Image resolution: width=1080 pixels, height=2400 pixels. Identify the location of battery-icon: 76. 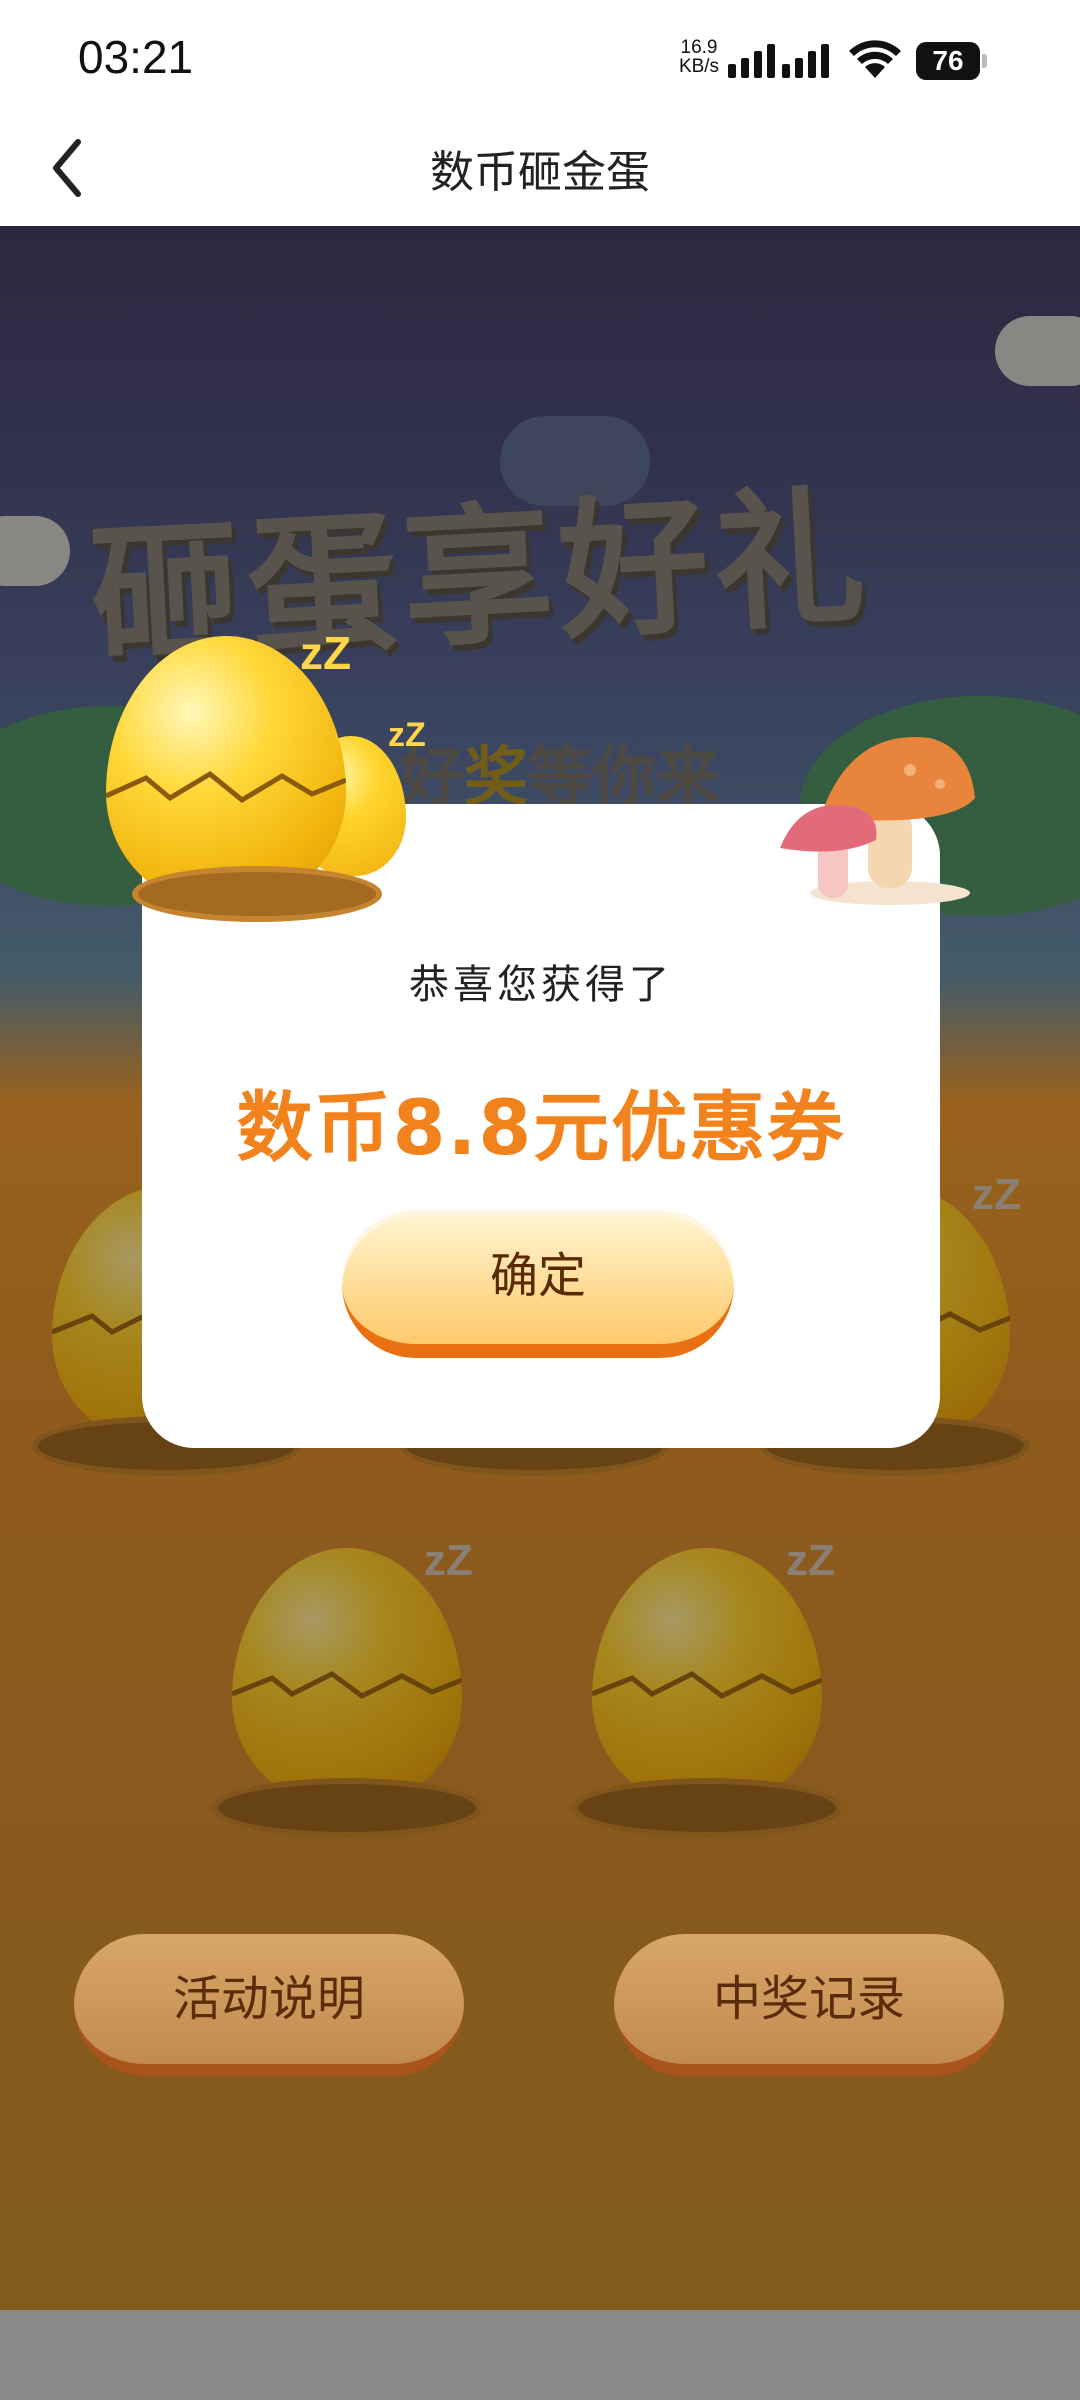
(952, 61).